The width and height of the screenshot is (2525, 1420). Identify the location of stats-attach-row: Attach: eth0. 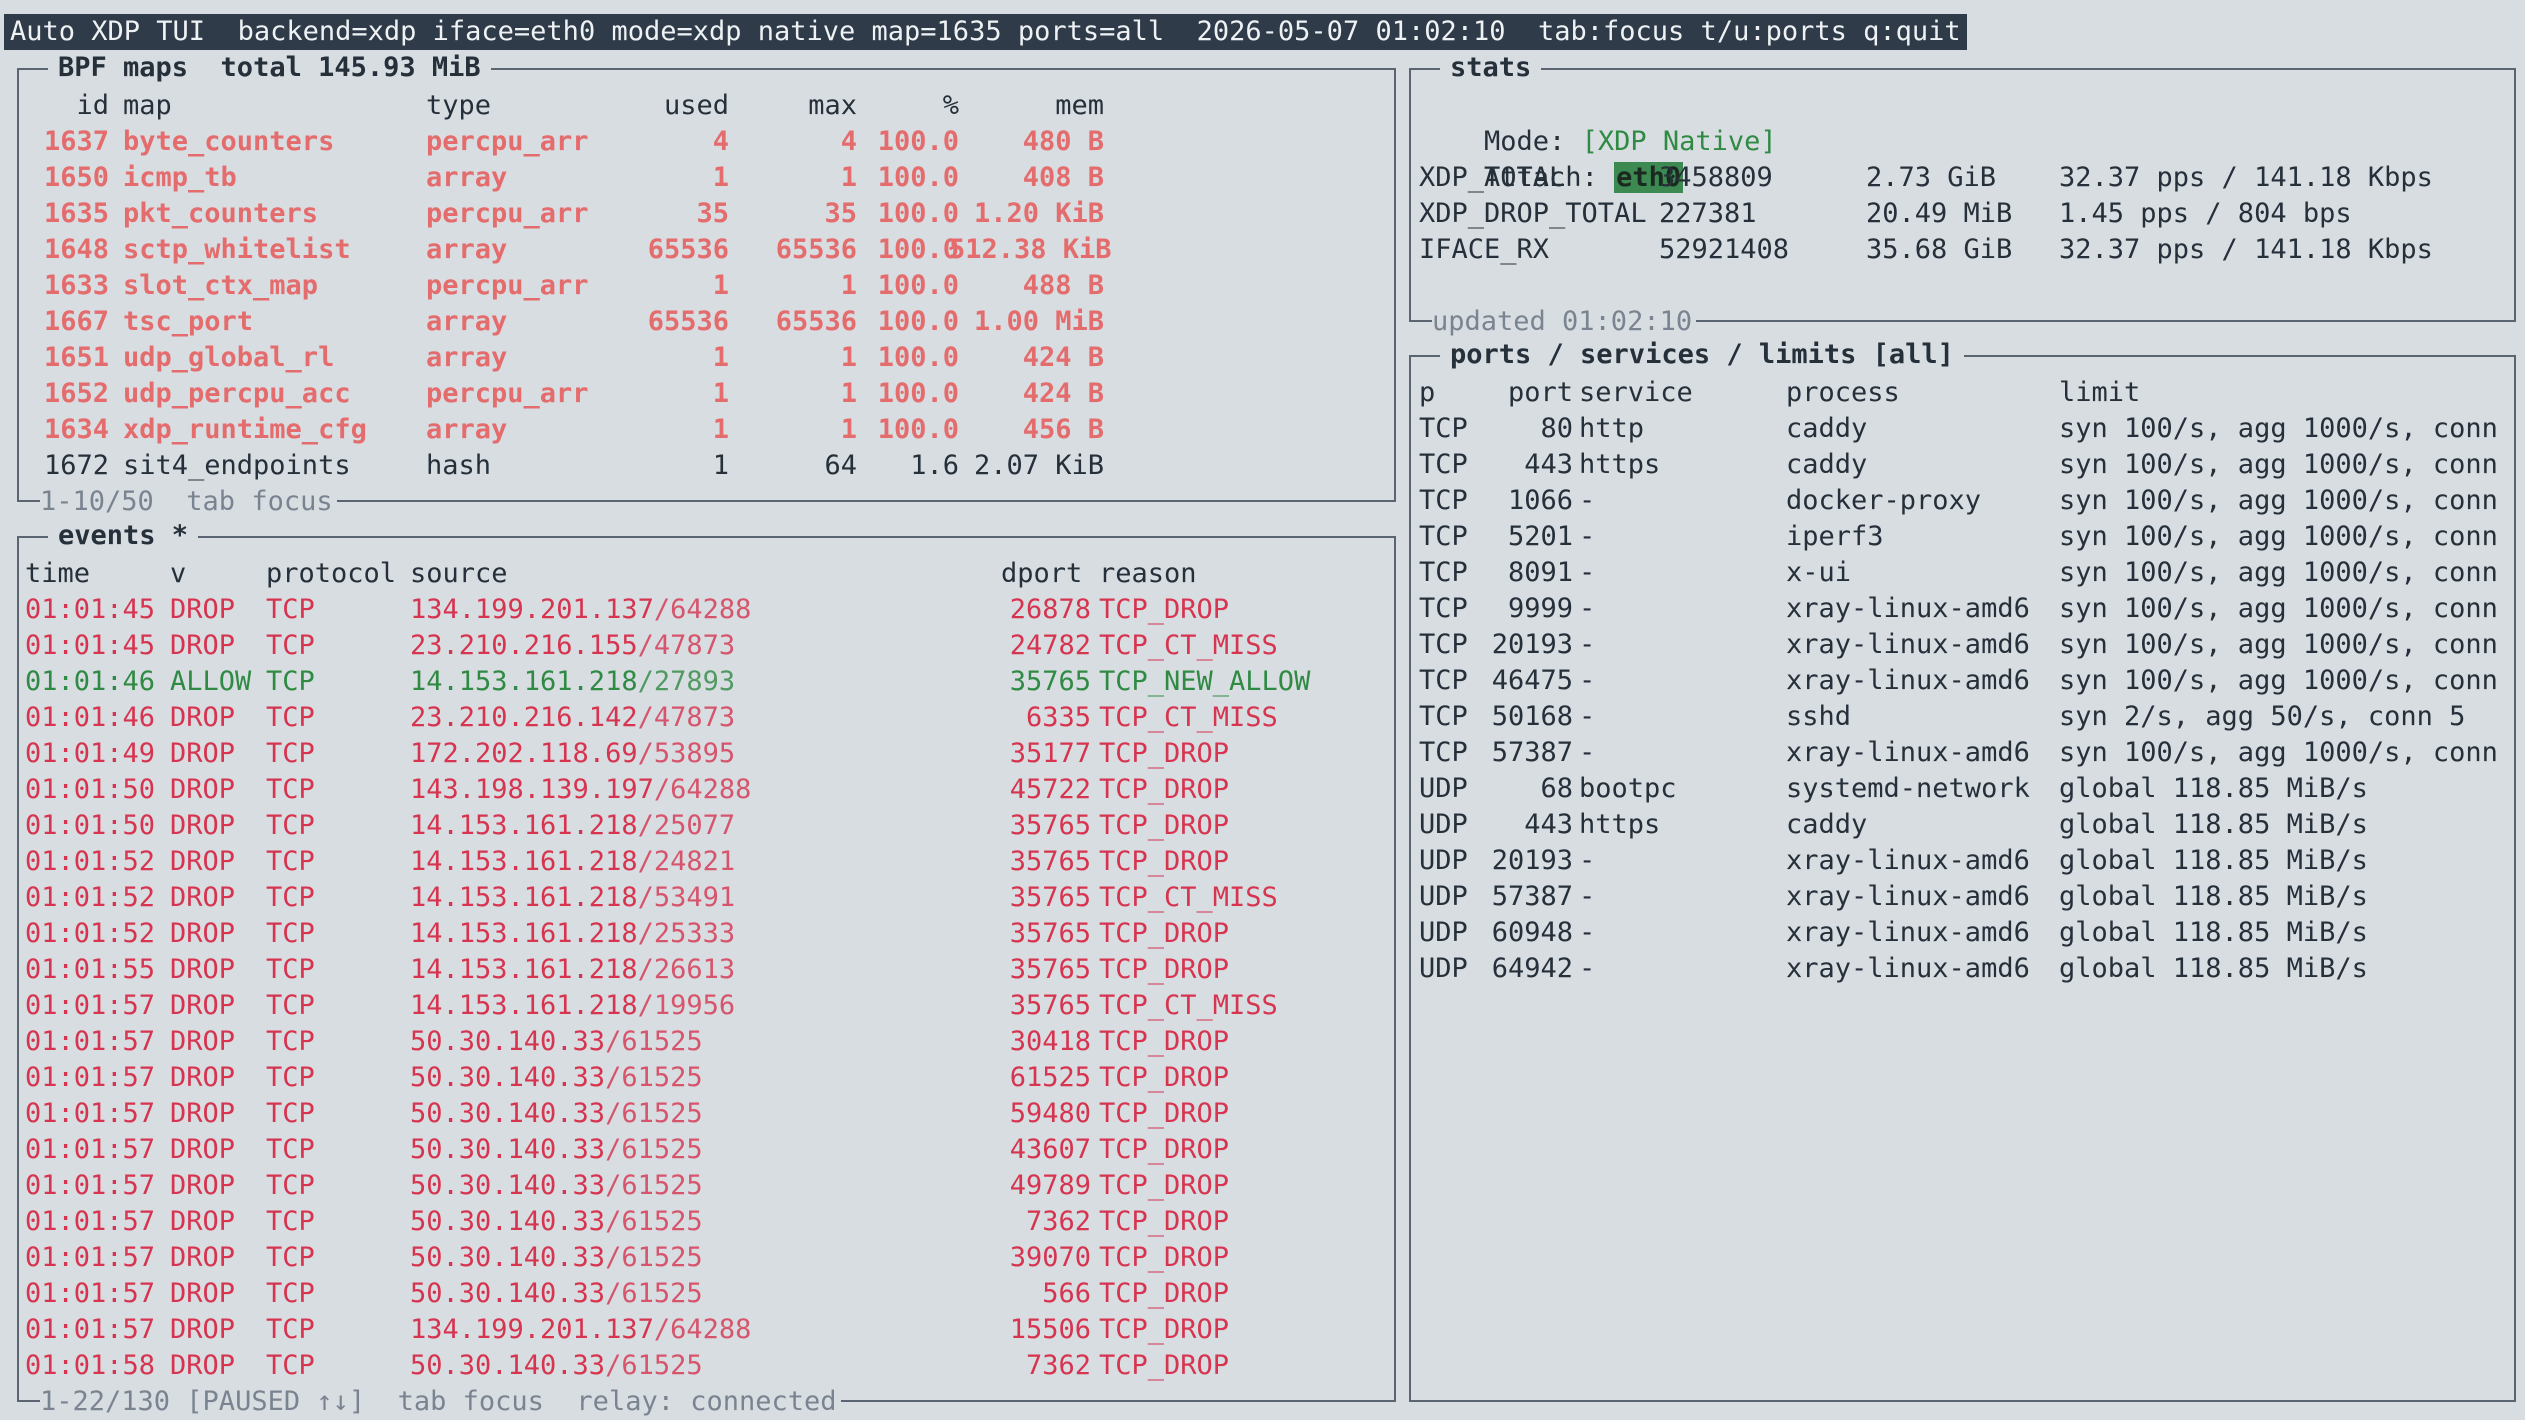
(1551, 158).